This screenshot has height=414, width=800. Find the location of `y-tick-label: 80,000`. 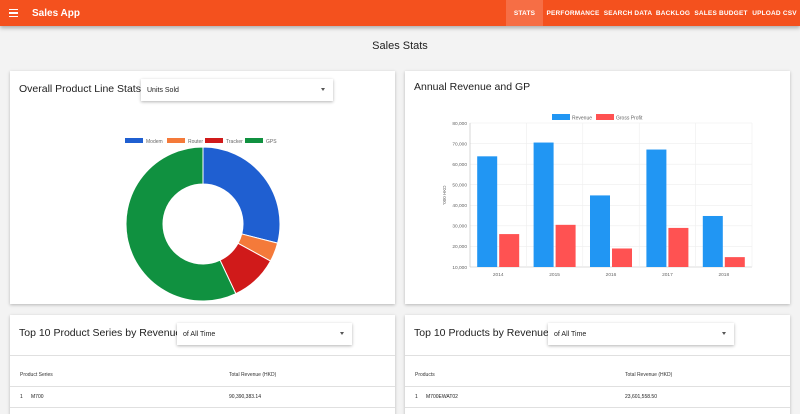

y-tick-label: 80,000 is located at coordinates (459, 124).